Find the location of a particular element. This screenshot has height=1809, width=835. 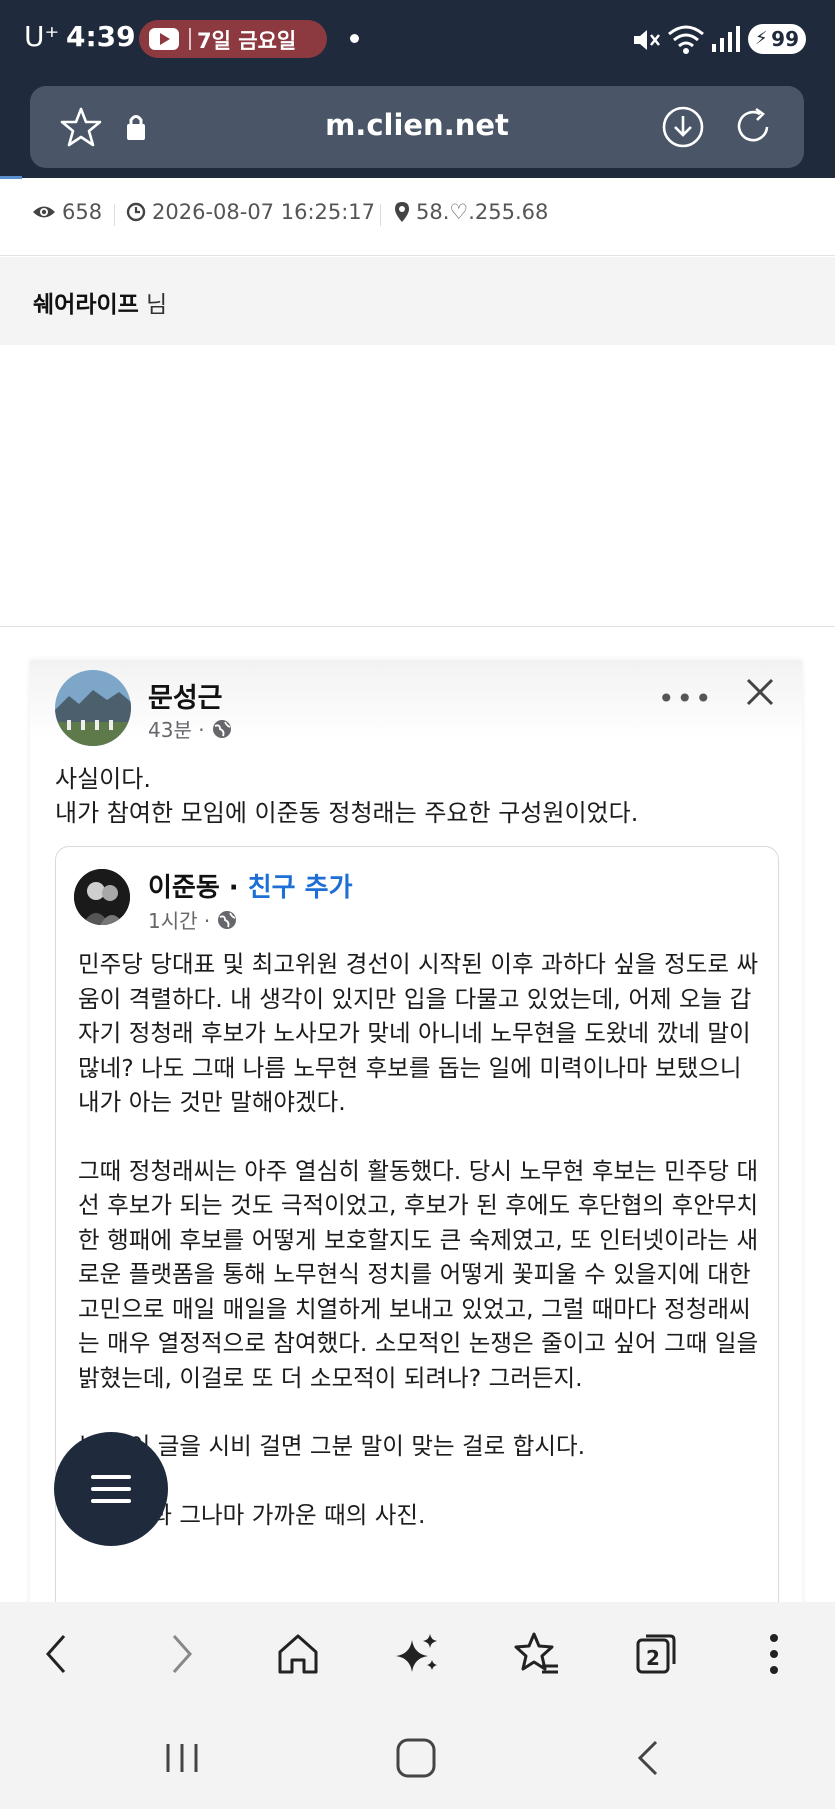

shared-paragraph: 누가 이 글을 시비 걸면 그분 말이 맞는 걸로 합시다. is located at coordinates (332, 1446).